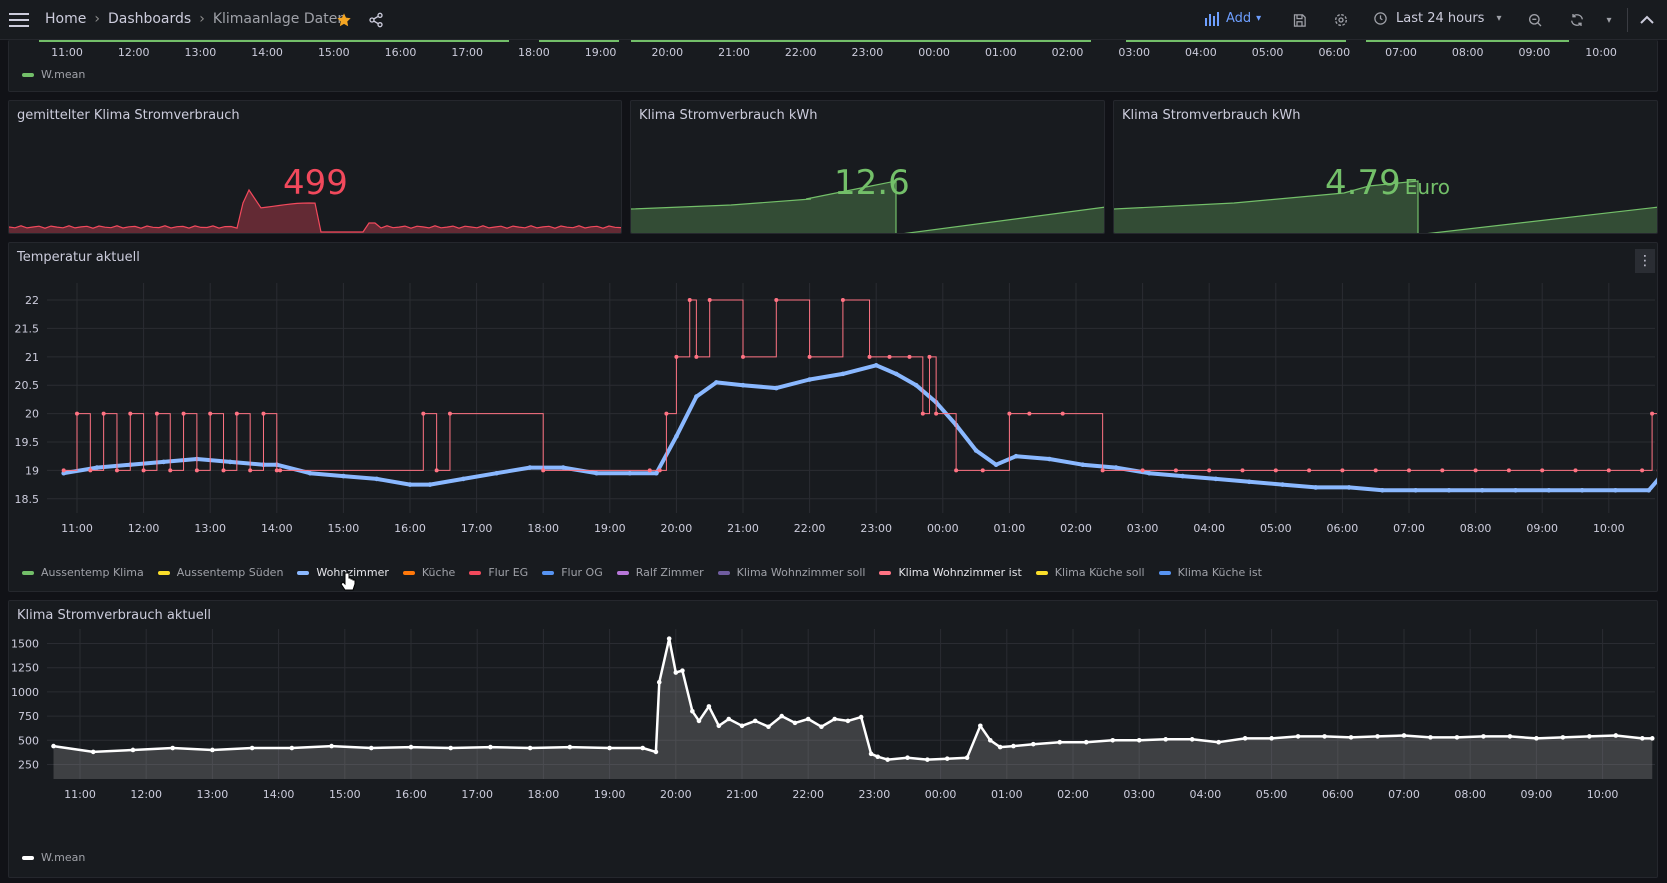  Describe the element at coordinates (1068, 52) in the screenshot. I see `x-tick-label: 02:00` at that location.